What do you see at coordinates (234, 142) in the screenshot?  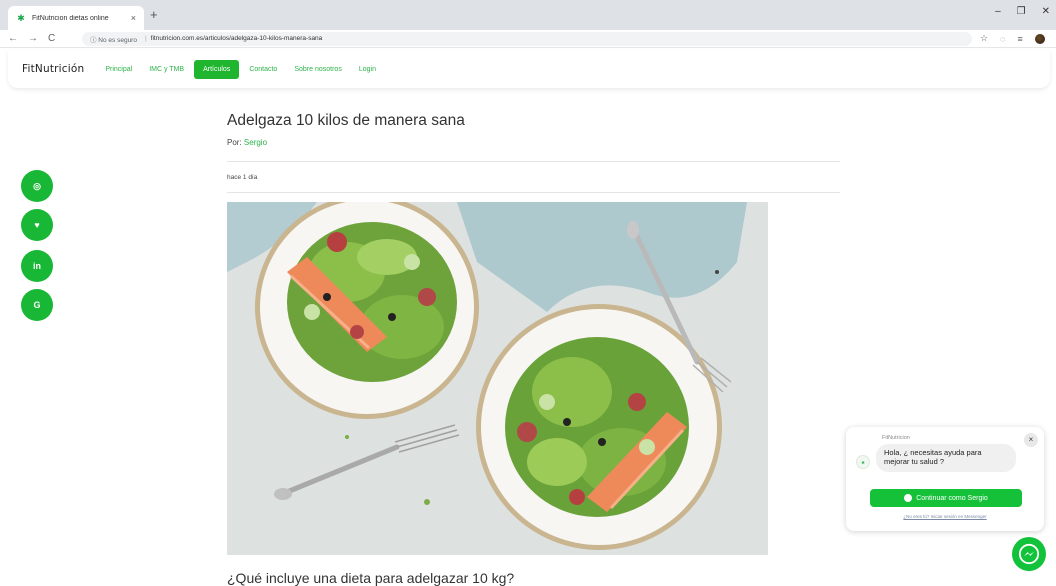 I see `byline-label: Por:` at bounding box center [234, 142].